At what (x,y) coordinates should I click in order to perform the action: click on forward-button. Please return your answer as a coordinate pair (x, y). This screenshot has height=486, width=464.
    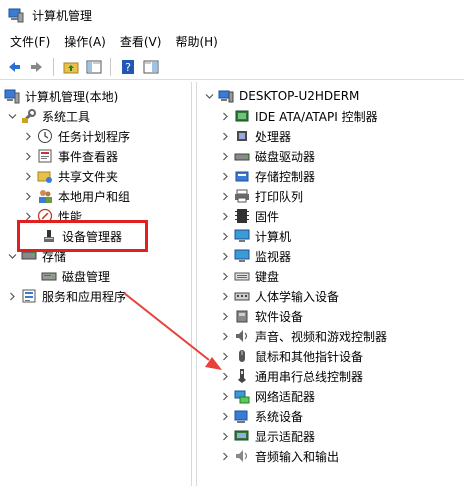
    Looking at the image, I should click on (37, 67).